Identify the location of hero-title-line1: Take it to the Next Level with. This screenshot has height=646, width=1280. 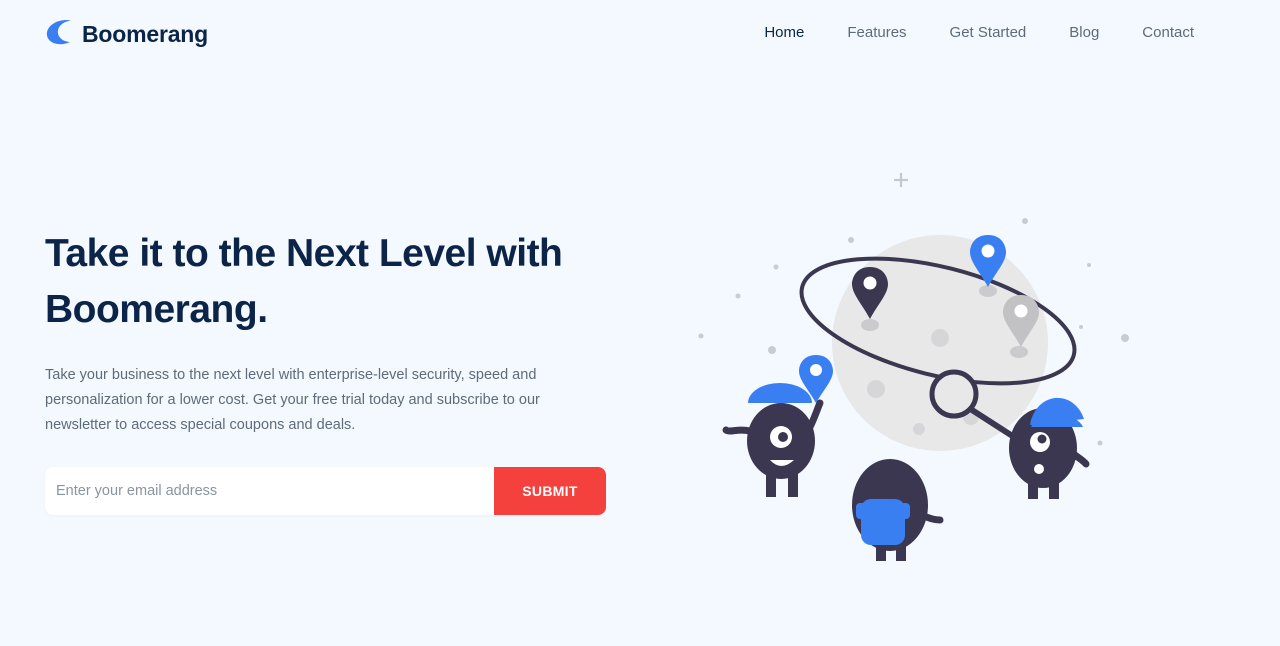
(304, 253).